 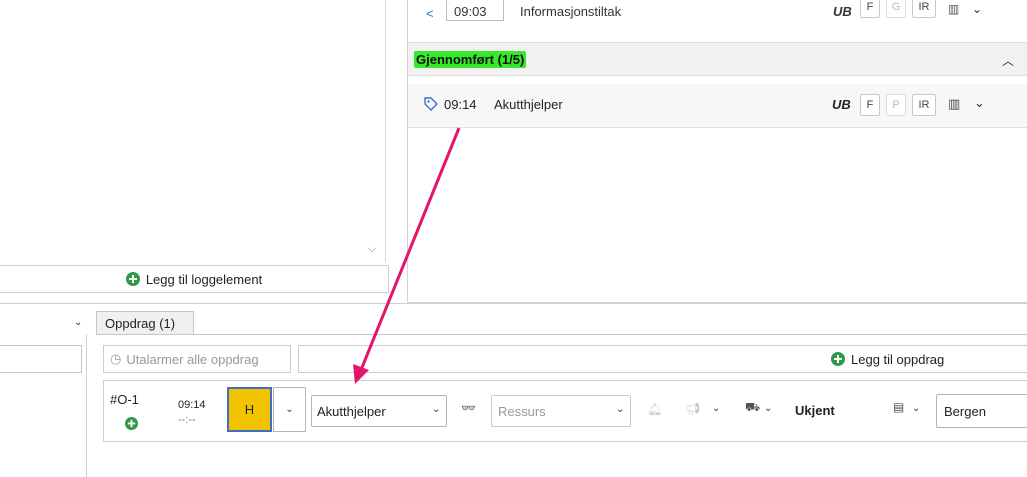 What do you see at coordinates (470, 11) in the screenshot?
I see `top-row-time: 09:03` at bounding box center [470, 11].